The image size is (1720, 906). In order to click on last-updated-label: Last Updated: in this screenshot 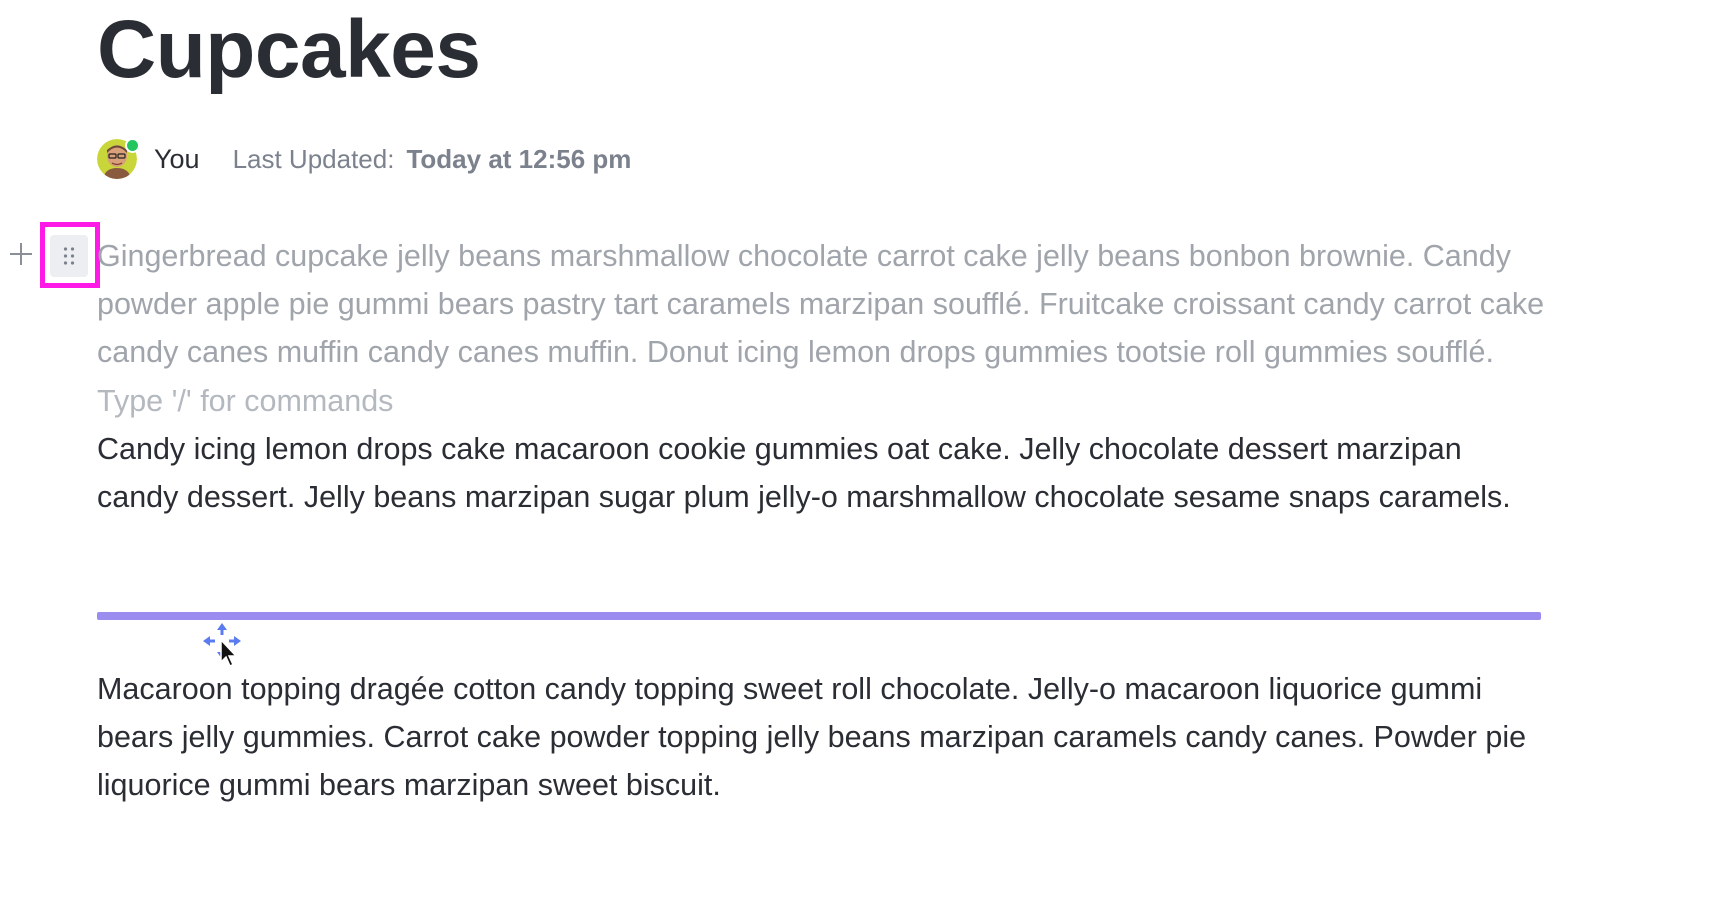, I will do `click(313, 158)`.